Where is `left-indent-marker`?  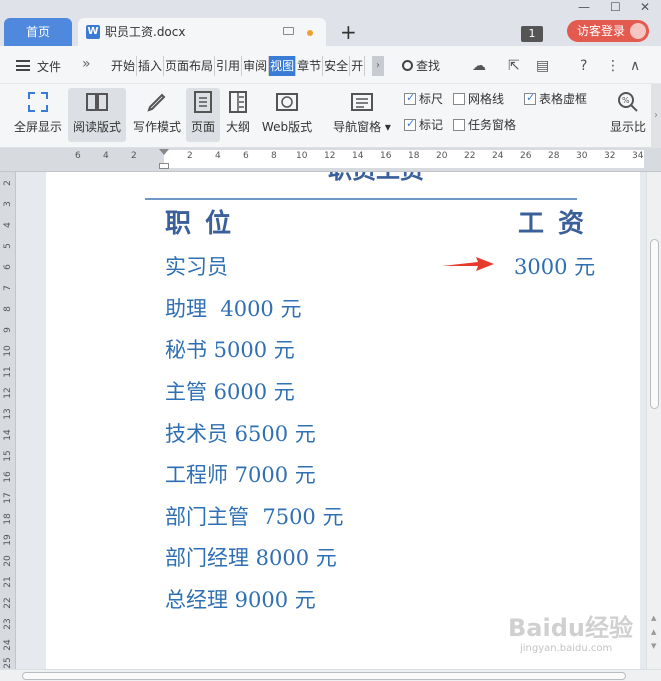 left-indent-marker is located at coordinates (164, 166).